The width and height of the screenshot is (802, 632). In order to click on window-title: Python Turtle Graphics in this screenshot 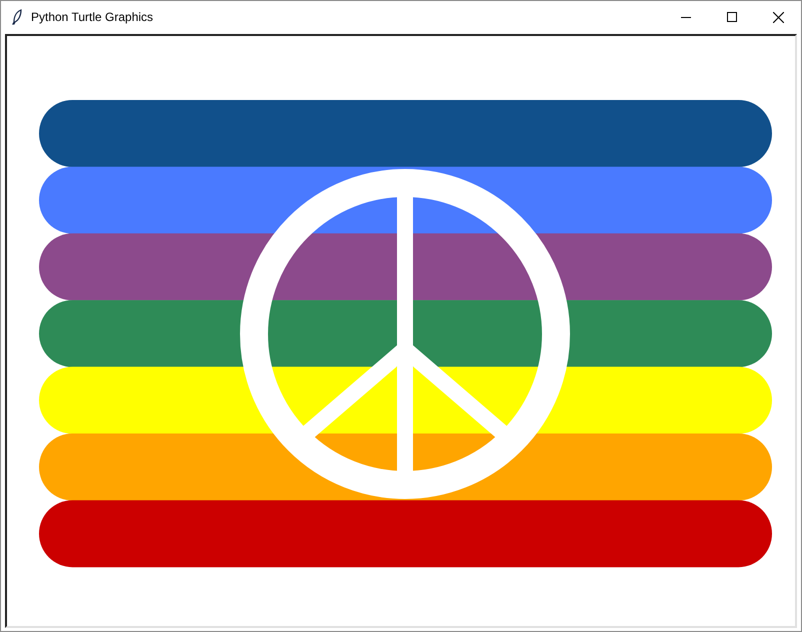, I will do `click(92, 17)`.